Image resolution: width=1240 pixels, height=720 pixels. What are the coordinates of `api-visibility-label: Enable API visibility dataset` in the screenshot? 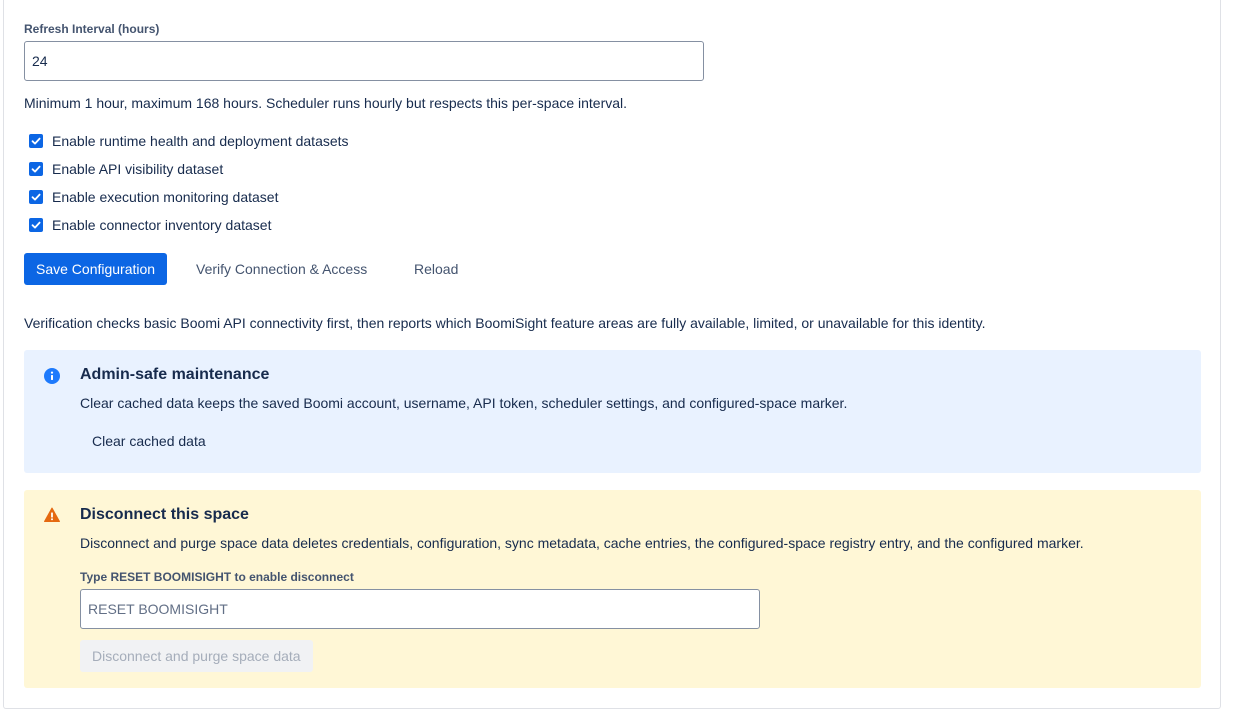 It's located at (138, 169).